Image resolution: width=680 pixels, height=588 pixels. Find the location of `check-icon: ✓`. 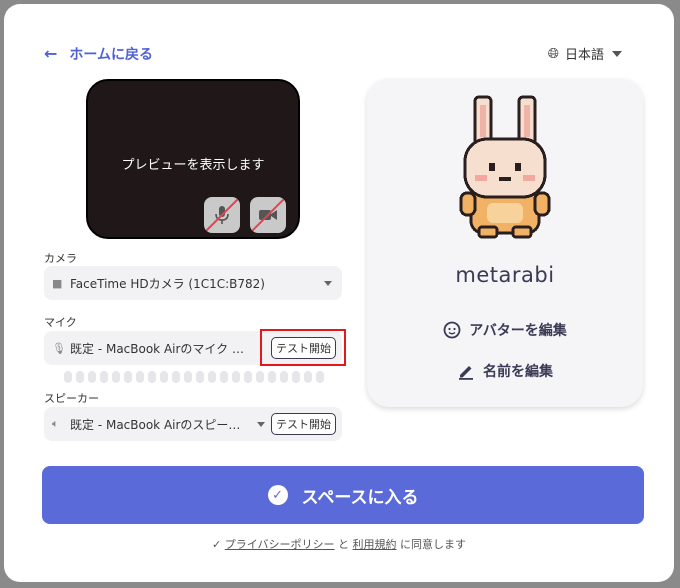

check-icon: ✓ is located at coordinates (217, 544).